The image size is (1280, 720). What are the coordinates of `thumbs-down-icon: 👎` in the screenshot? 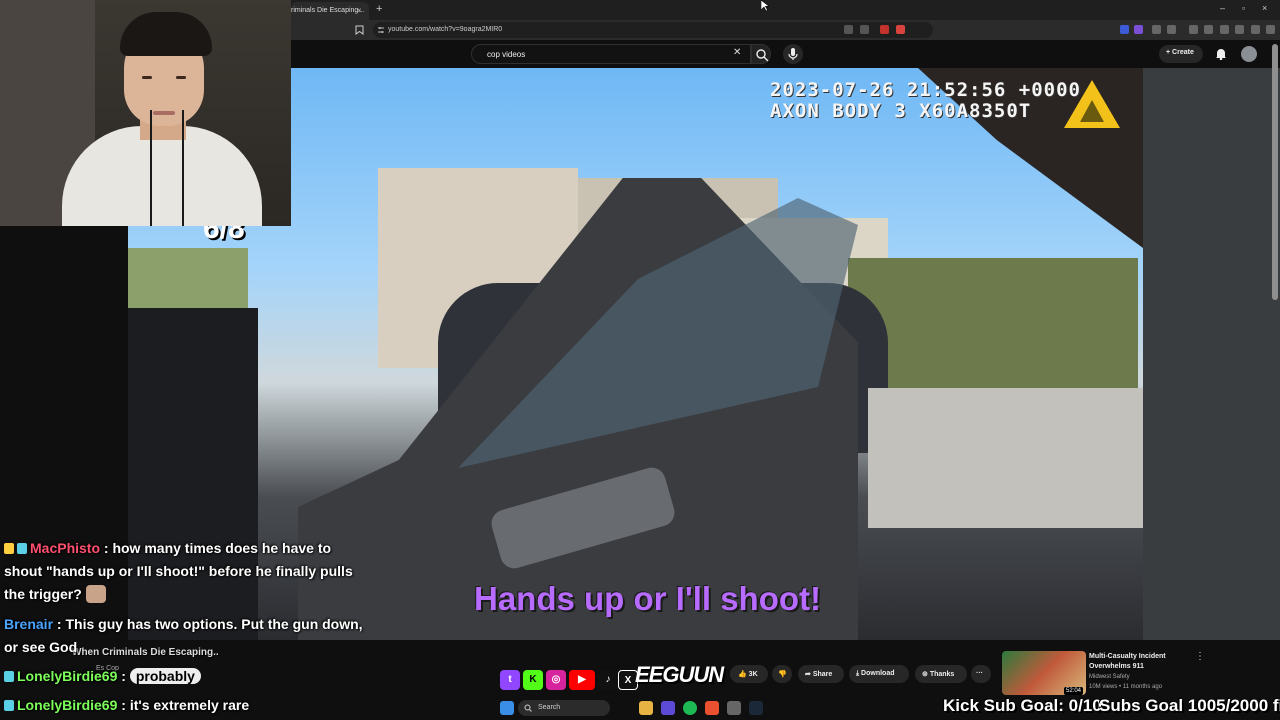 It's located at (782, 674).